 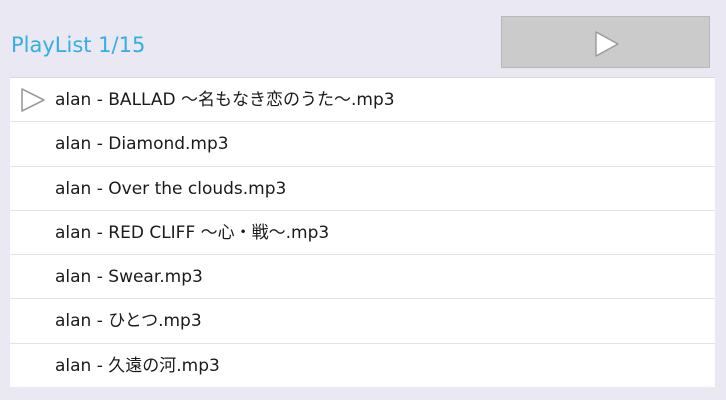 I want to click on playlist-item: alan - RED CLIFF ～心・戦～.mp3, so click(x=362, y=233).